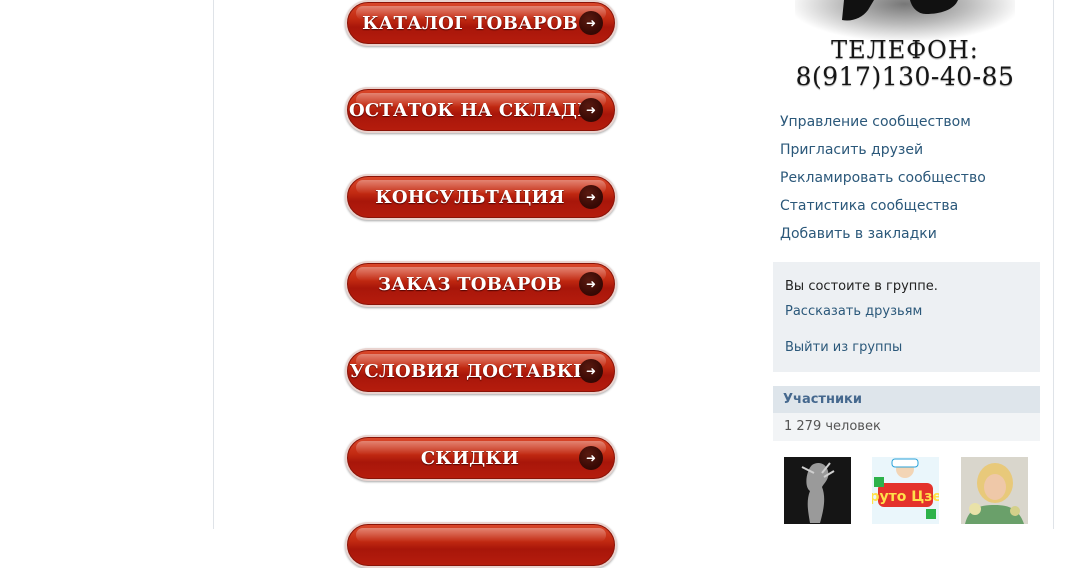 Image resolution: width=1086 pixels, height=568 pixels. I want to click on button-body, so click(481, 545).